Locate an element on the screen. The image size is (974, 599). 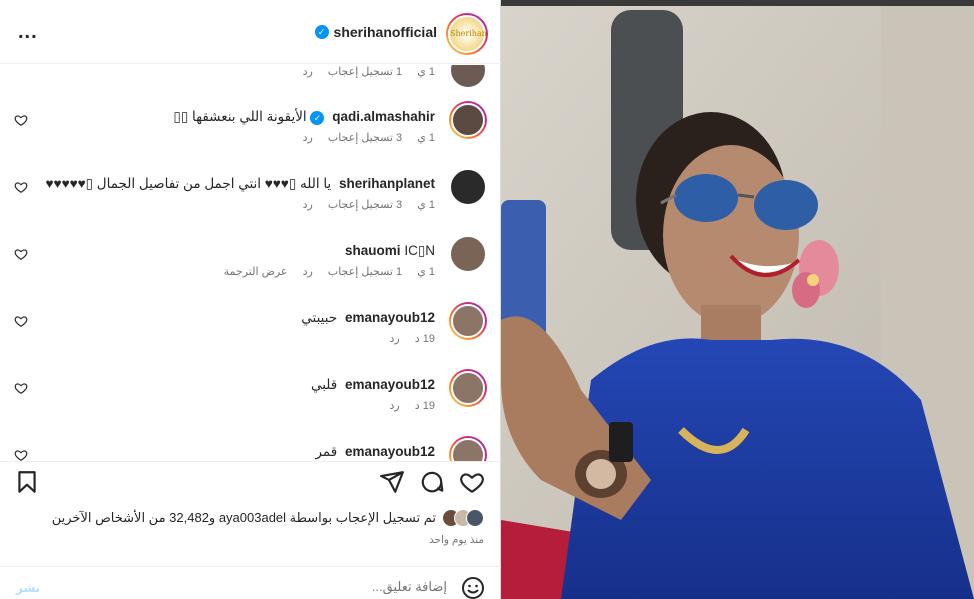
comment-text: emanayoub12 قلبي is located at coordinates (373, 385).